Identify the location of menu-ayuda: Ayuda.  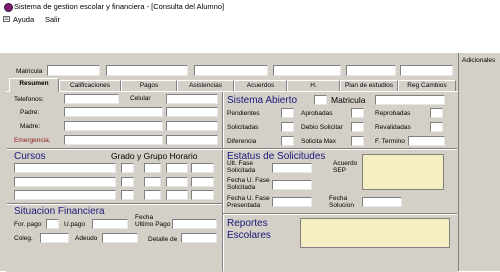
(23, 19).